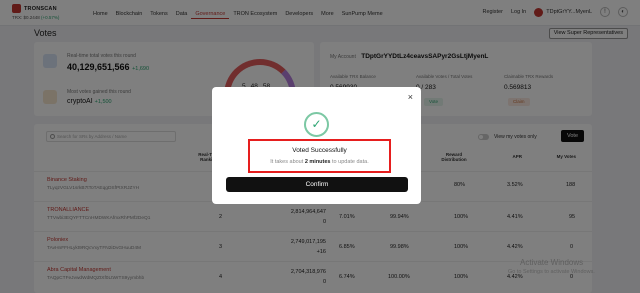 The height and width of the screenshot is (293, 640). I want to click on dialog-message-duration: 2 minutes, so click(317, 162).